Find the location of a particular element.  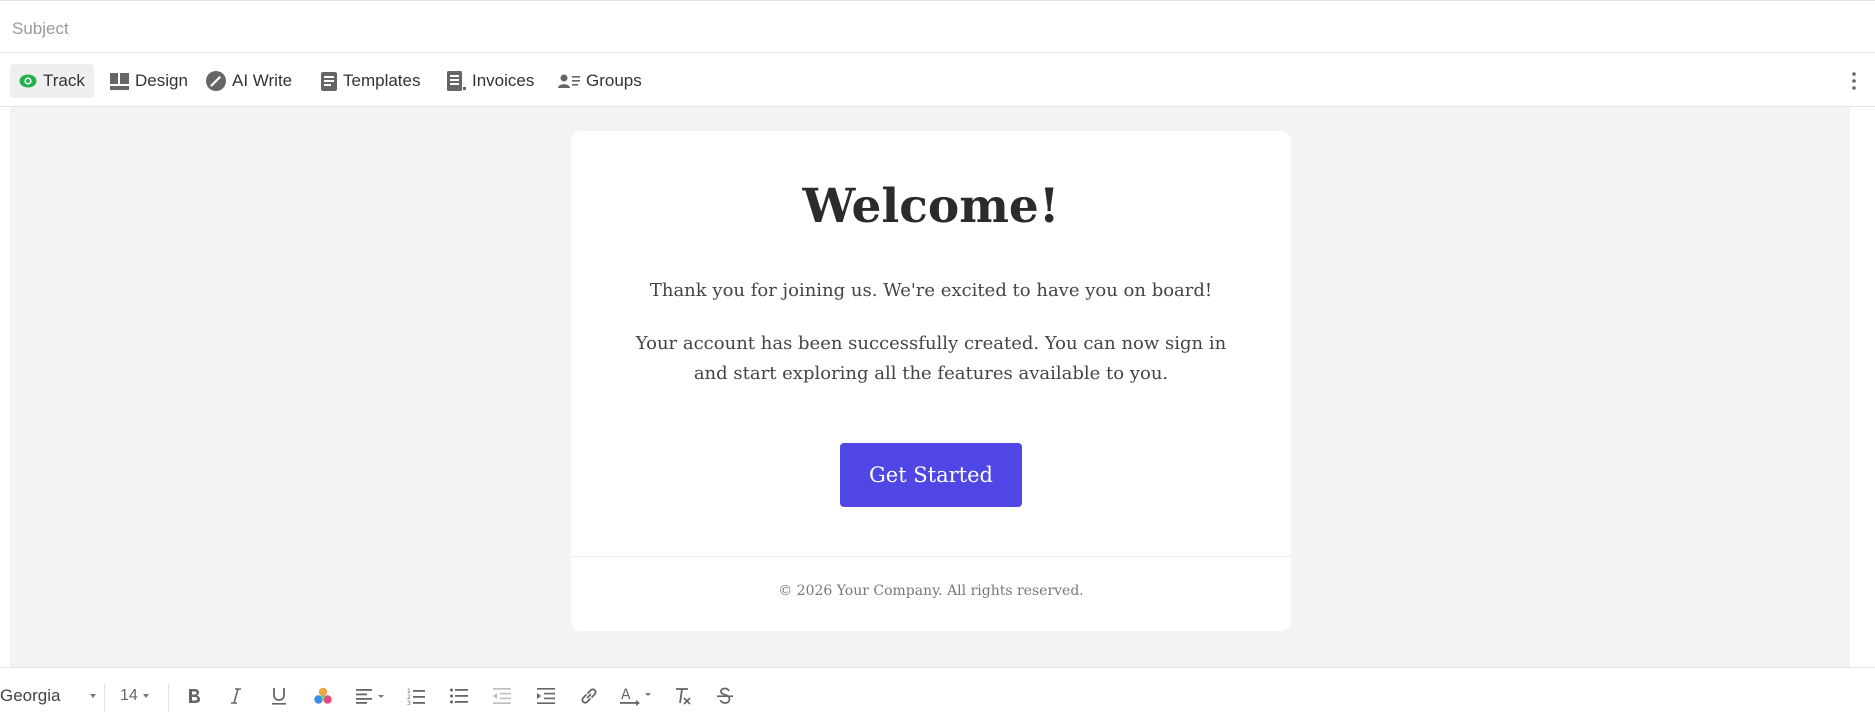

templates-button: Templates is located at coordinates (370, 81).